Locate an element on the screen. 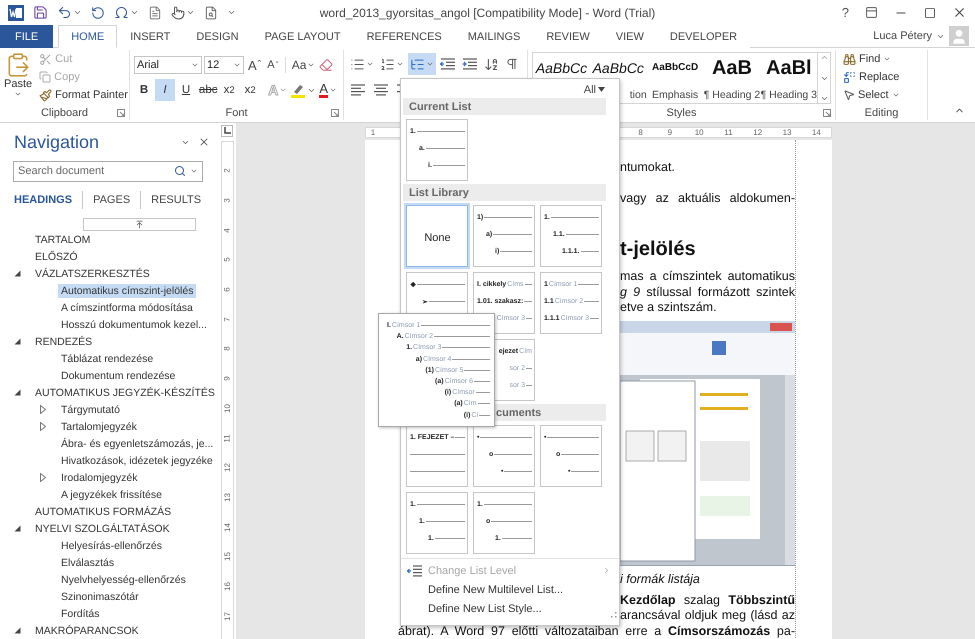 The height and width of the screenshot is (639, 975). body-text: arancsával oldjuk meg (lásd az is located at coordinates (707, 616).